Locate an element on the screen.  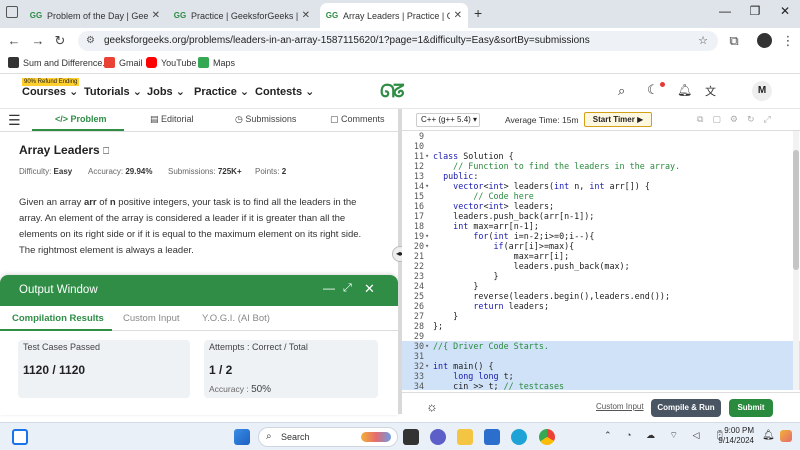
browser-menu-icon: ⋮ is located at coordinates (788, 41).